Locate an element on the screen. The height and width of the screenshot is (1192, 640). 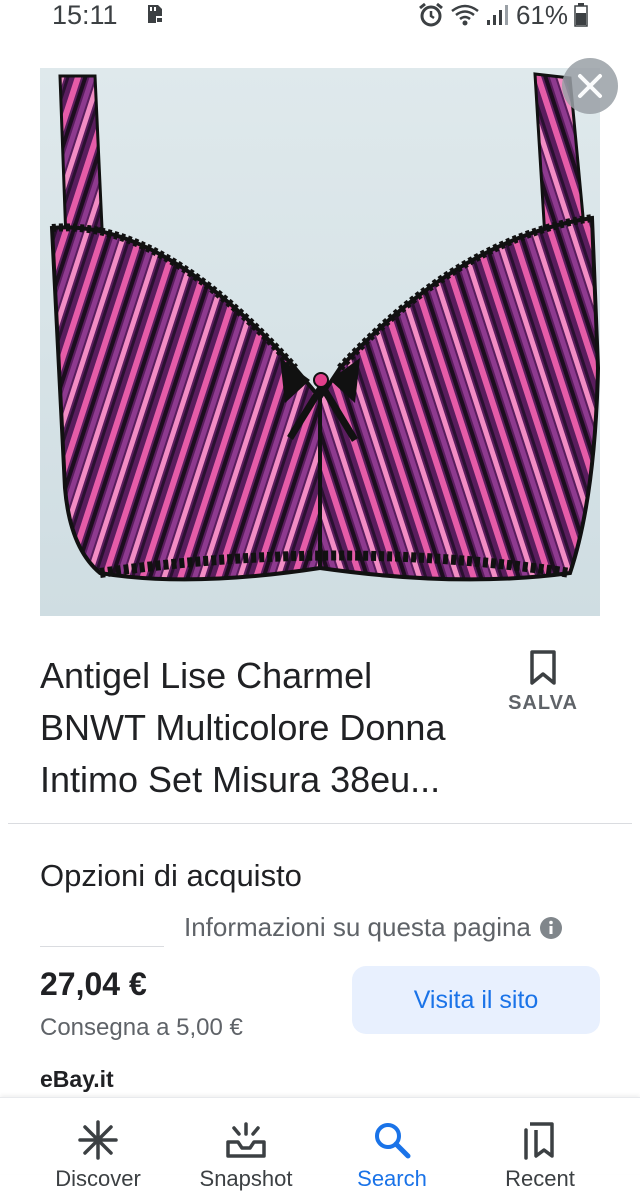
battery-icon is located at coordinates (581, 15).